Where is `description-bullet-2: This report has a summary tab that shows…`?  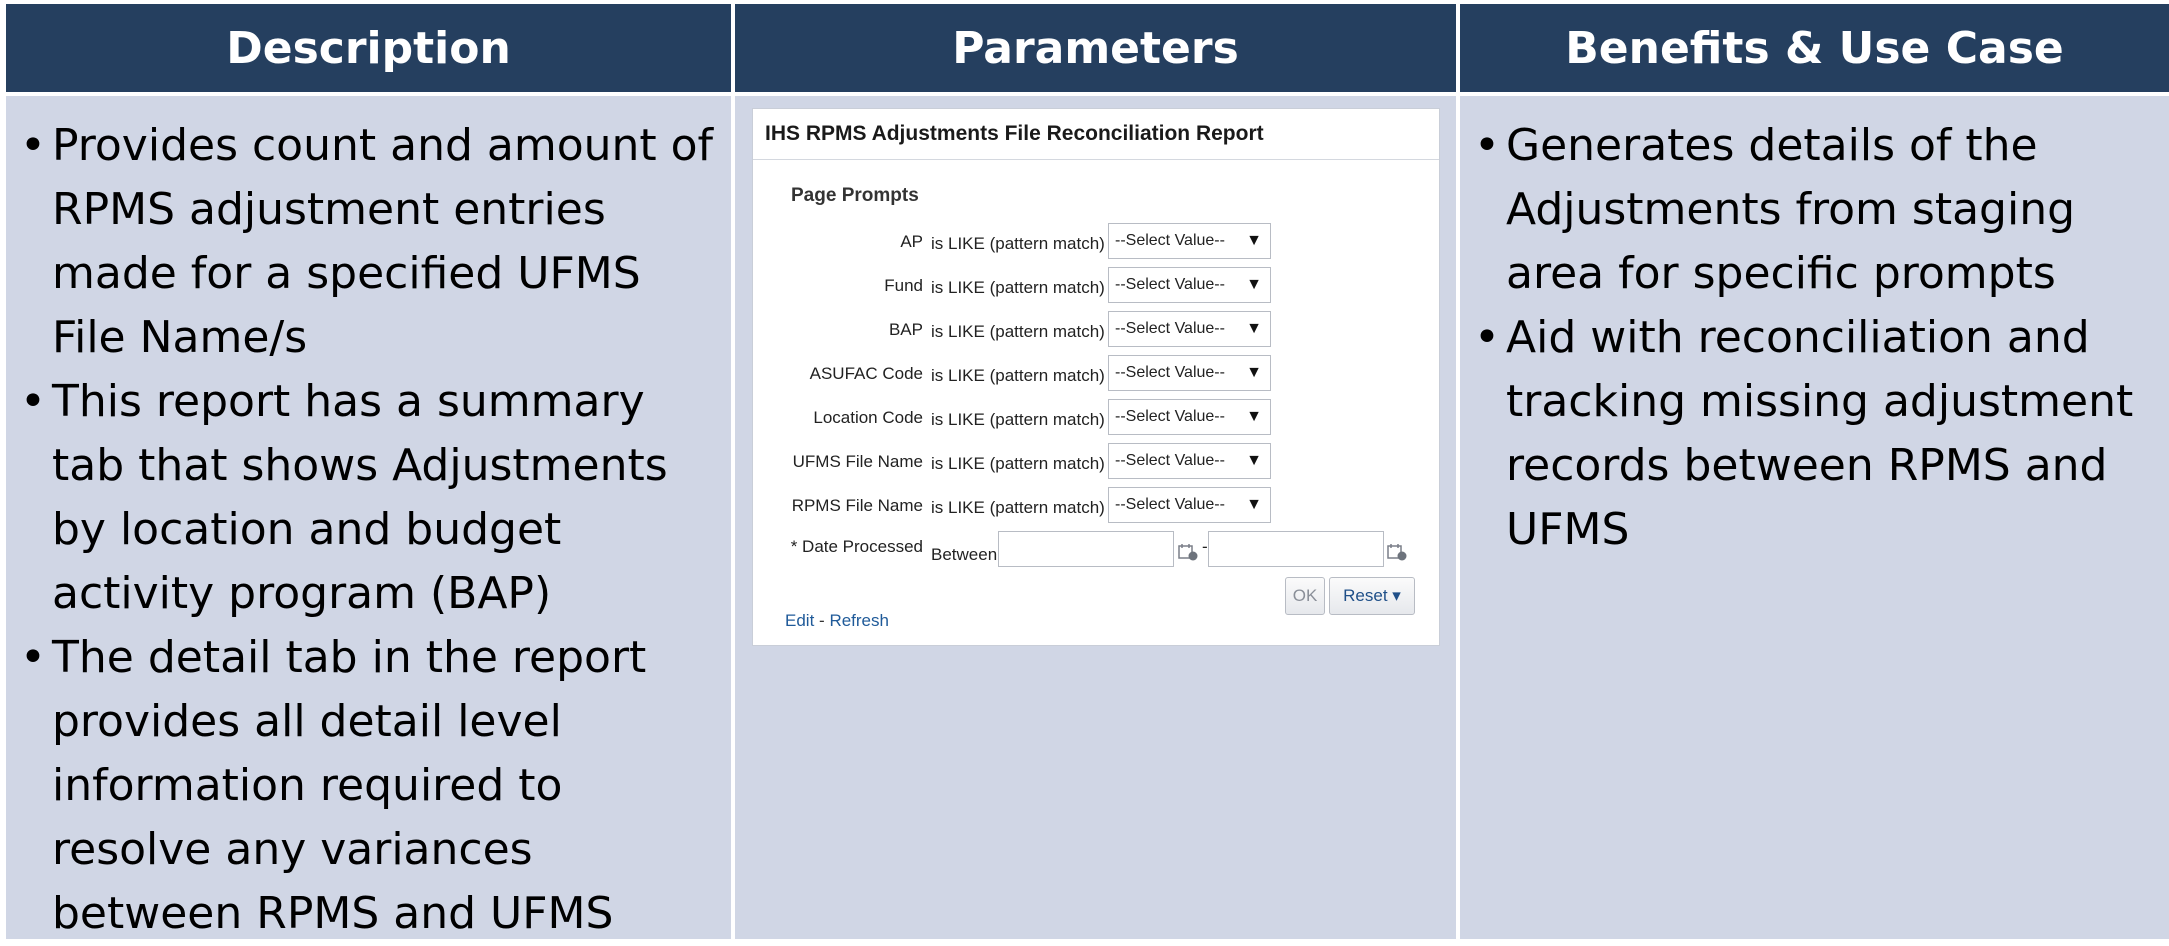 description-bullet-2: This report has a summary tab that shows… is located at coordinates (369, 498).